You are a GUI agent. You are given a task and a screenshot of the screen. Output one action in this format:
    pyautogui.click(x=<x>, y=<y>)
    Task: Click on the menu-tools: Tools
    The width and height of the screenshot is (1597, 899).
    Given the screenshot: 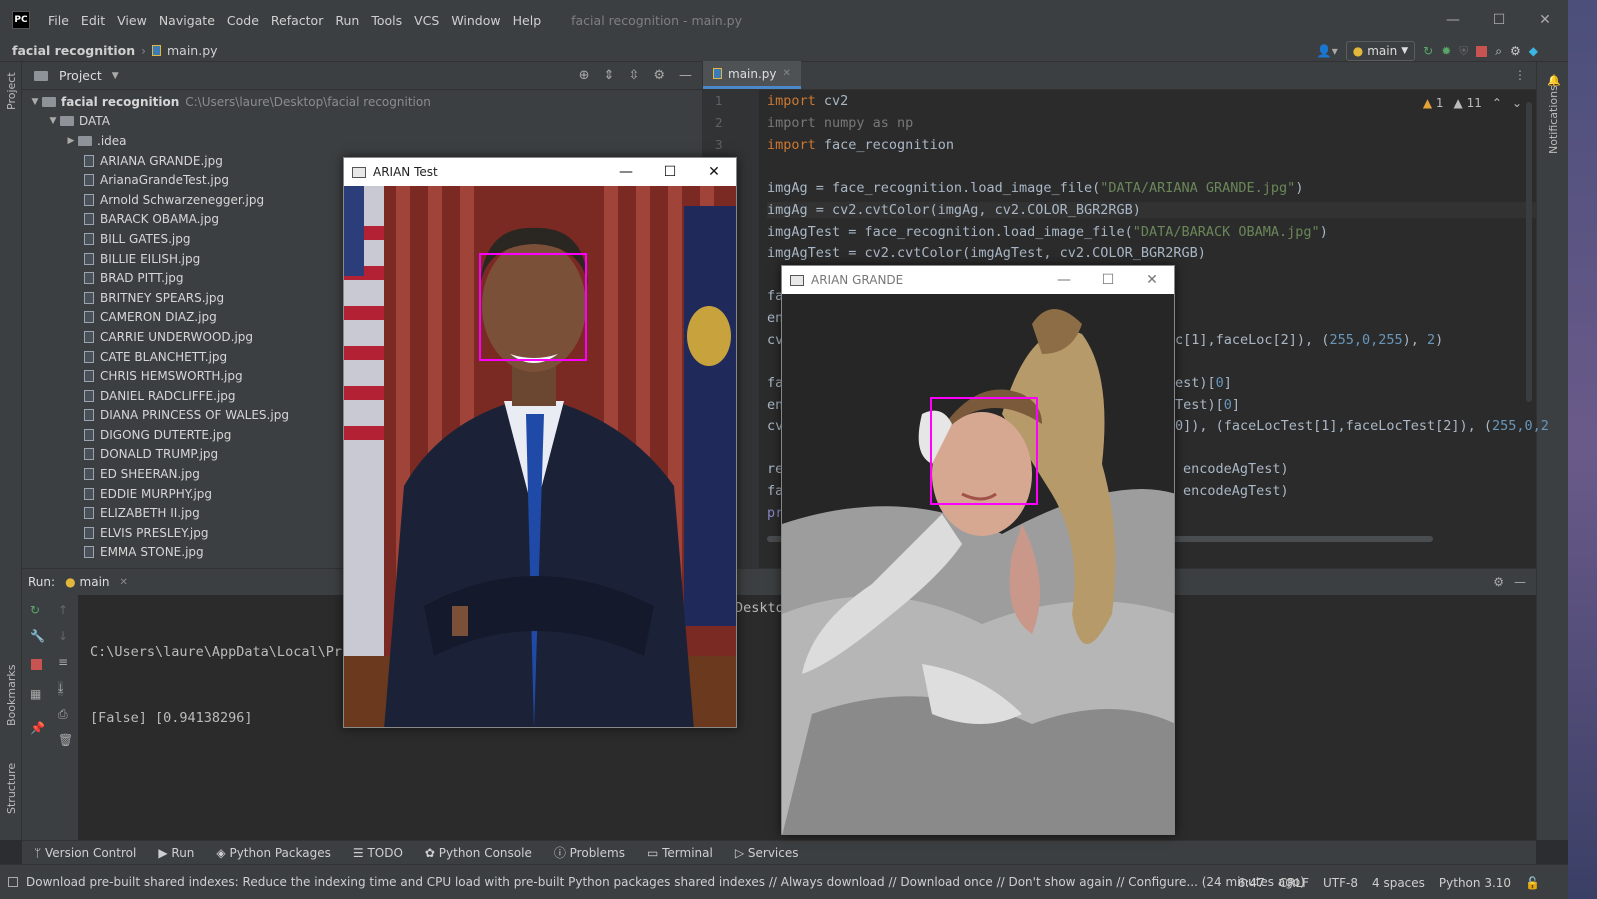 What is the action you would take?
    pyautogui.click(x=386, y=20)
    